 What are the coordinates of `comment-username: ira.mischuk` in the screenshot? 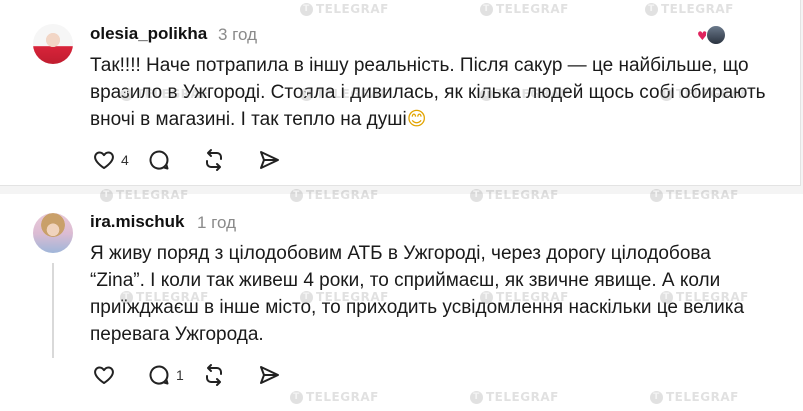 It's located at (137, 222).